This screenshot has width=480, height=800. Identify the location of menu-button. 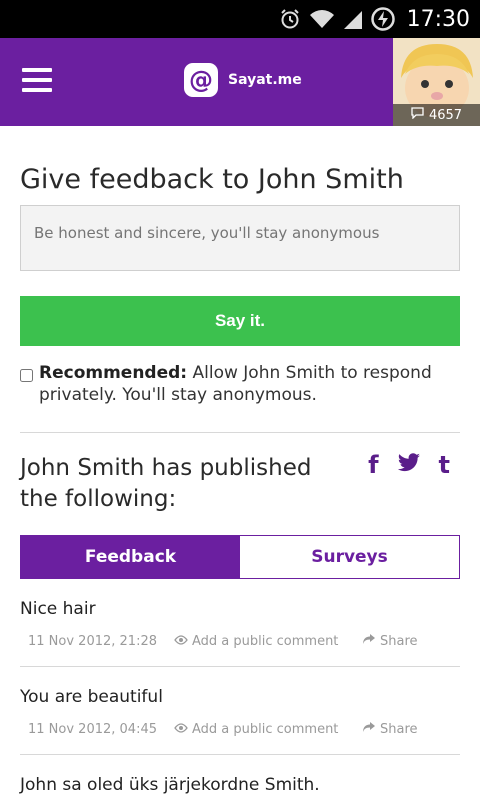
(37, 81).